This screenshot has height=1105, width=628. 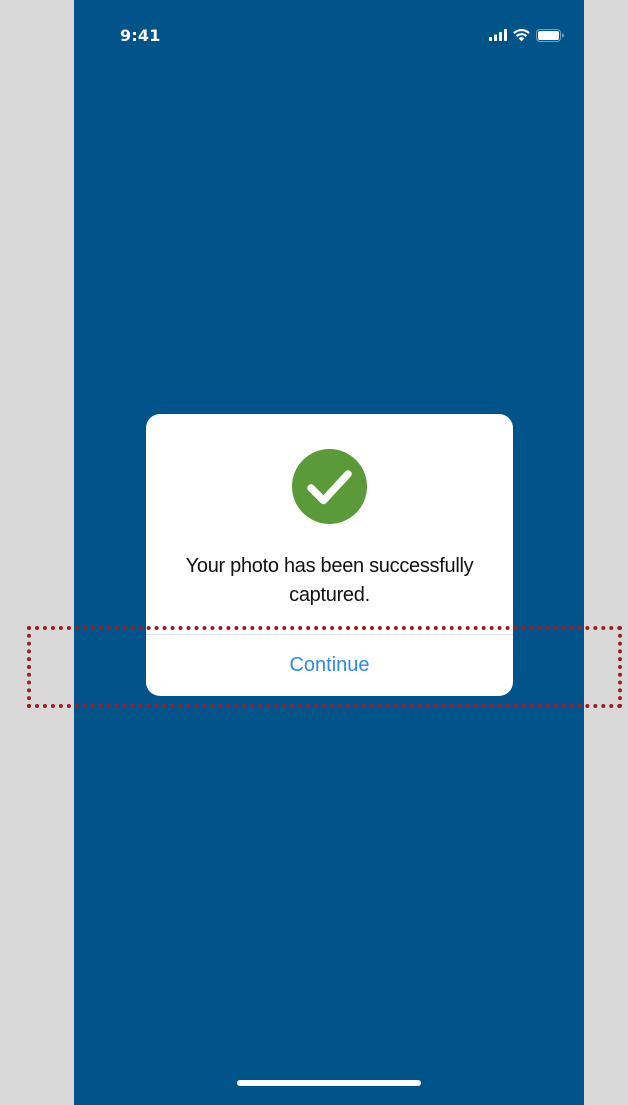 I want to click on continue-button: Continue, so click(x=329, y=665).